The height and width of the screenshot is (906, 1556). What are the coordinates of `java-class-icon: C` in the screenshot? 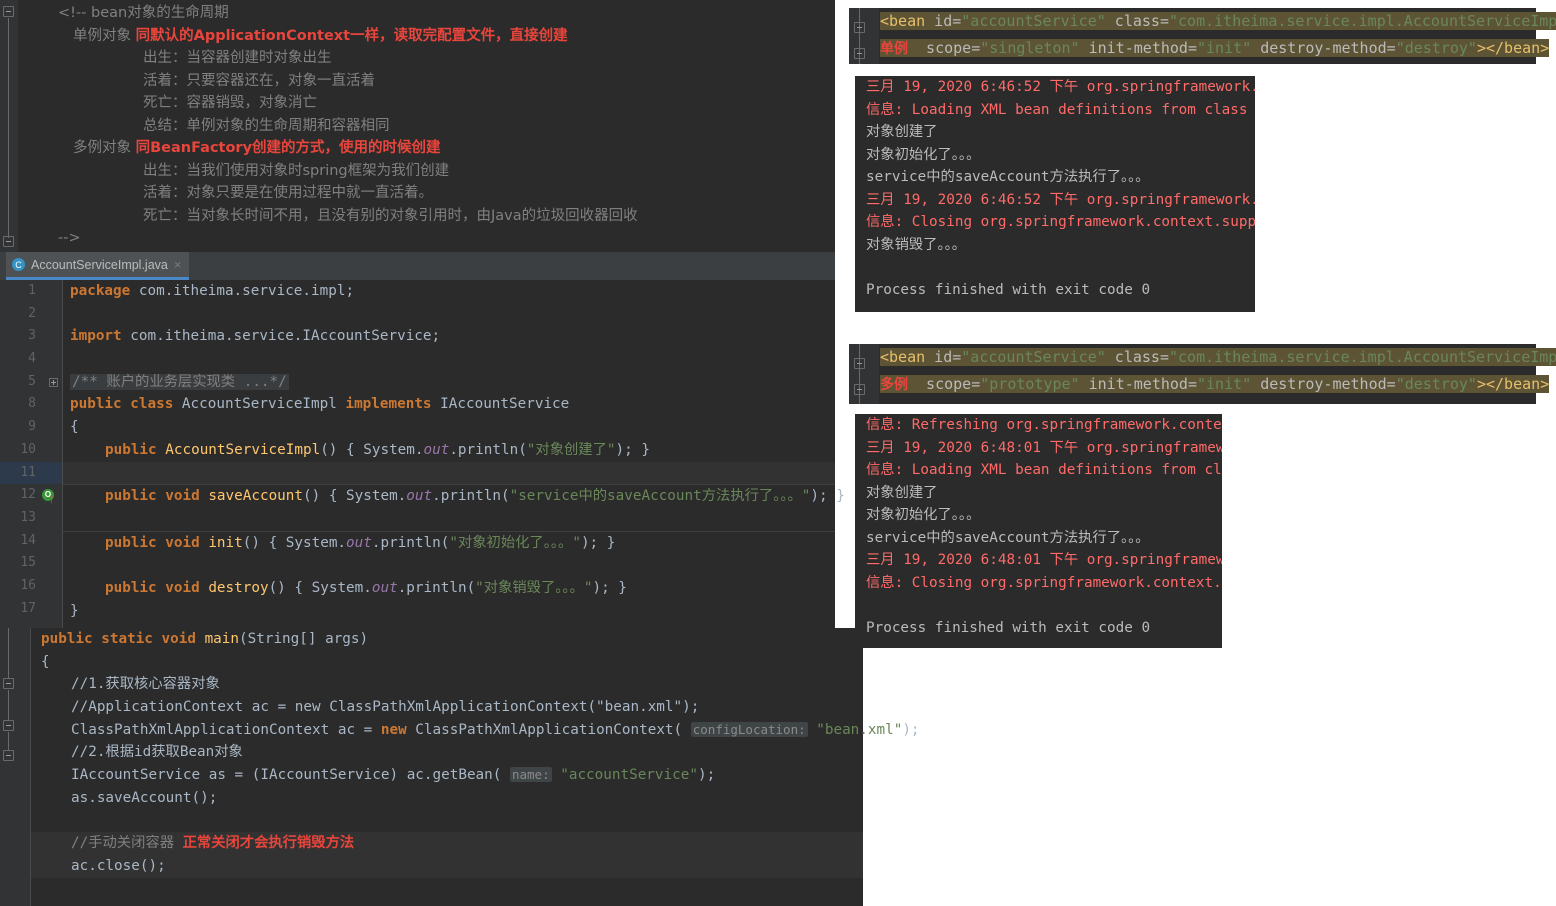 It's located at (18, 264).